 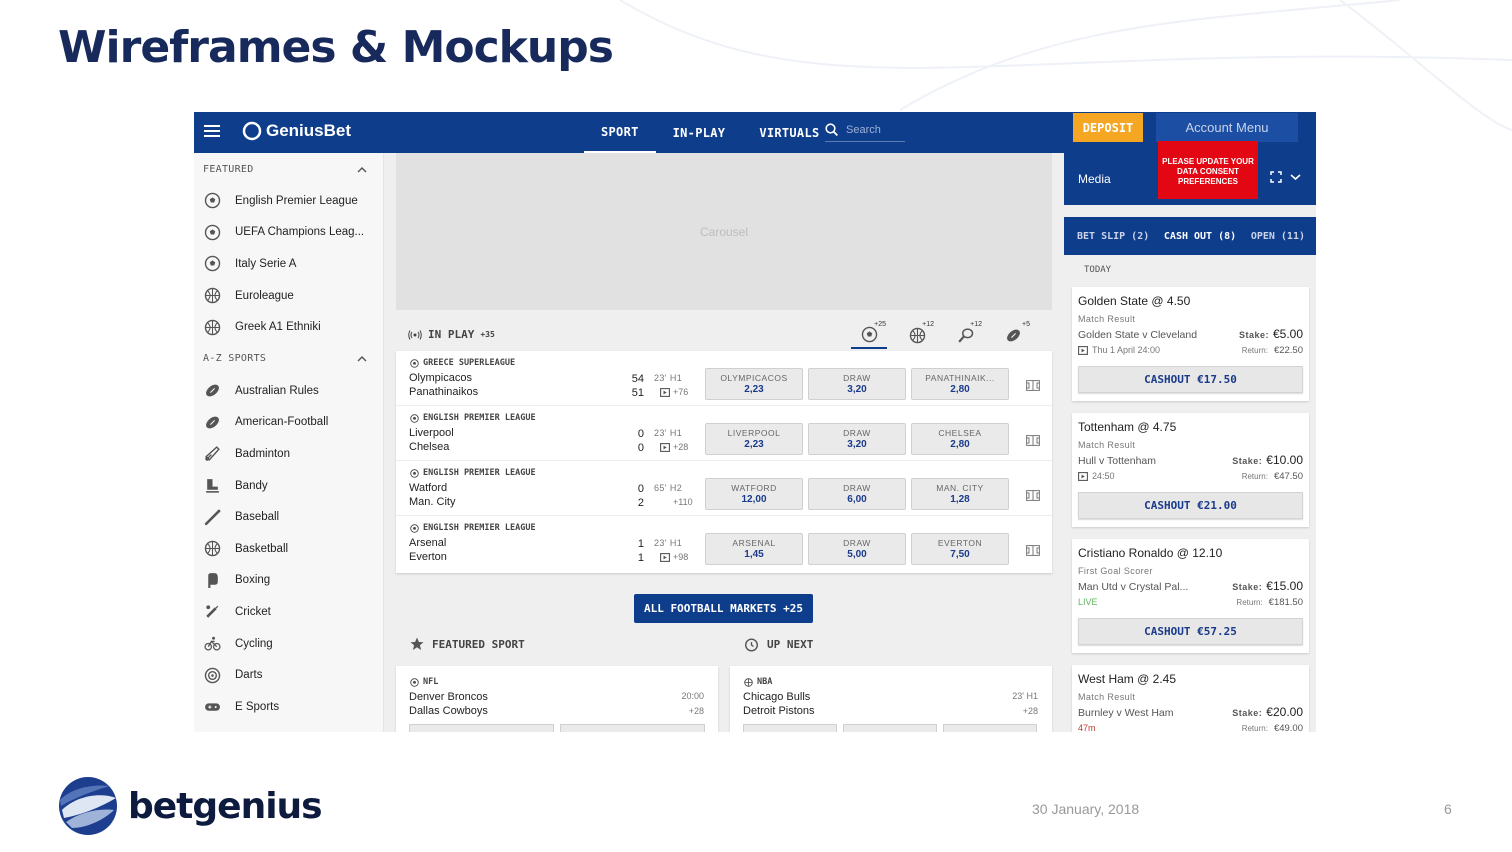 I want to click on odds-button: EVERTON 7,50, so click(x=960, y=549).